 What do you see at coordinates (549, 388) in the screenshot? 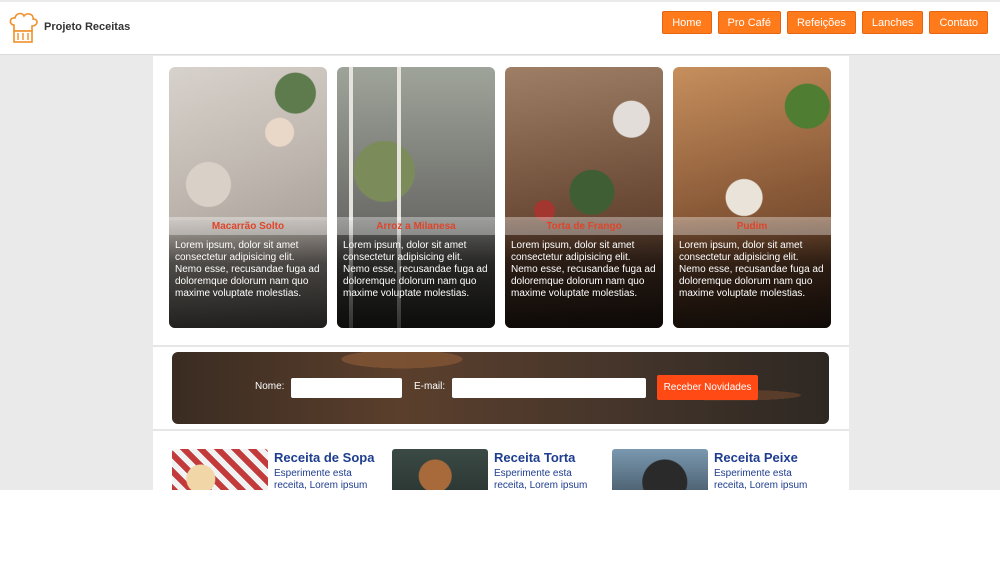
I see `email-input` at bounding box center [549, 388].